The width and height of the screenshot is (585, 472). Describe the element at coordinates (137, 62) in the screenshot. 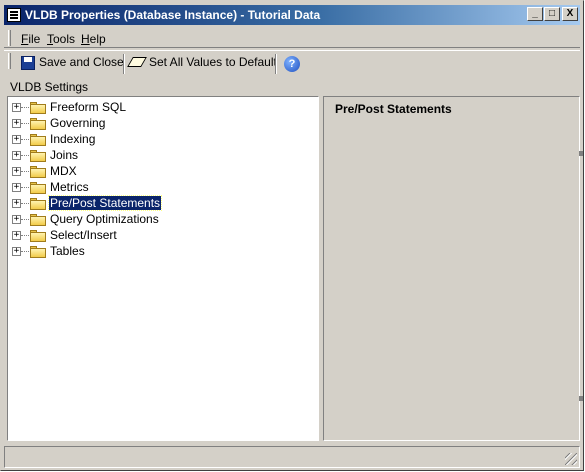

I see `eraser-icon` at that location.